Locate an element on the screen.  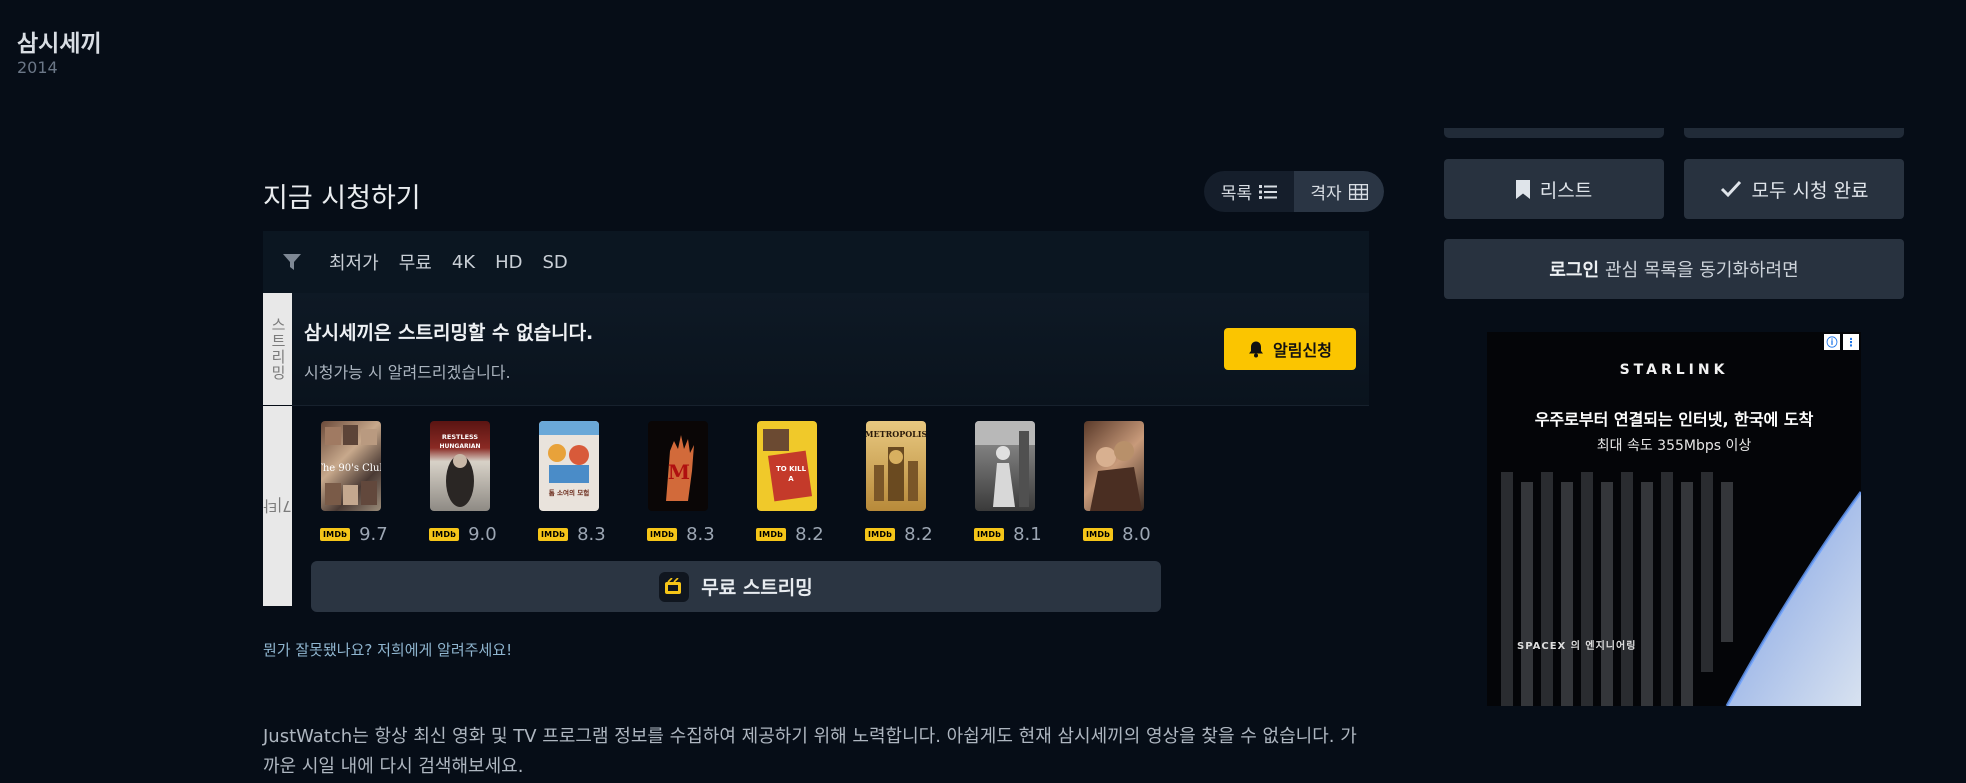
add-to-list-button: 리스트 is located at coordinates (1554, 189).